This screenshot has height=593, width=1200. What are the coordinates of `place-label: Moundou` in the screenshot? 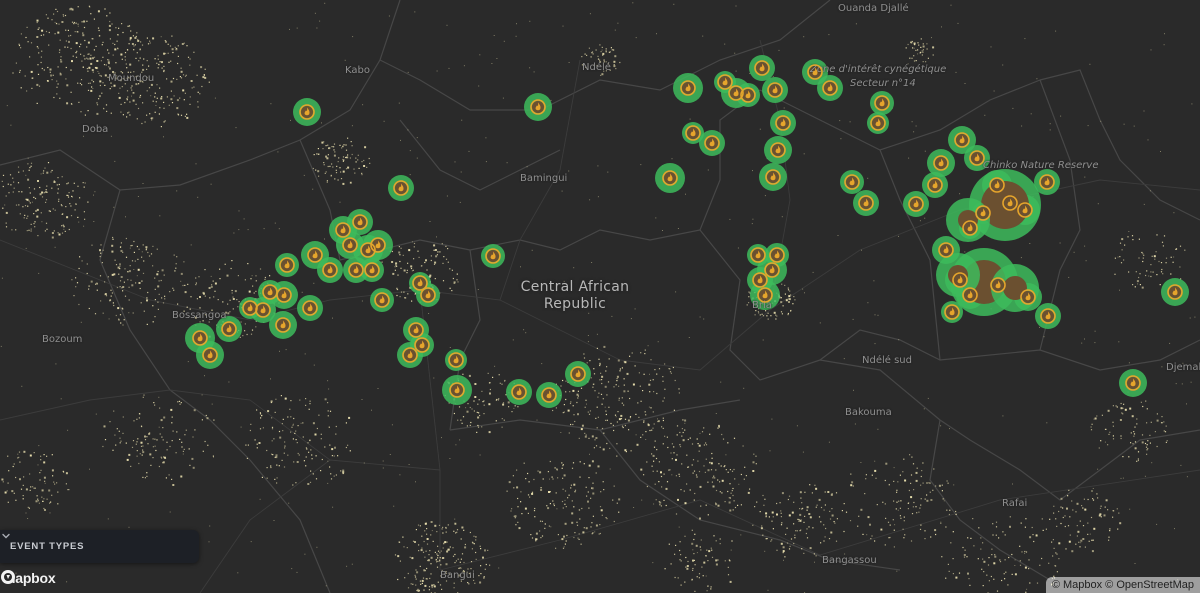 It's located at (131, 78).